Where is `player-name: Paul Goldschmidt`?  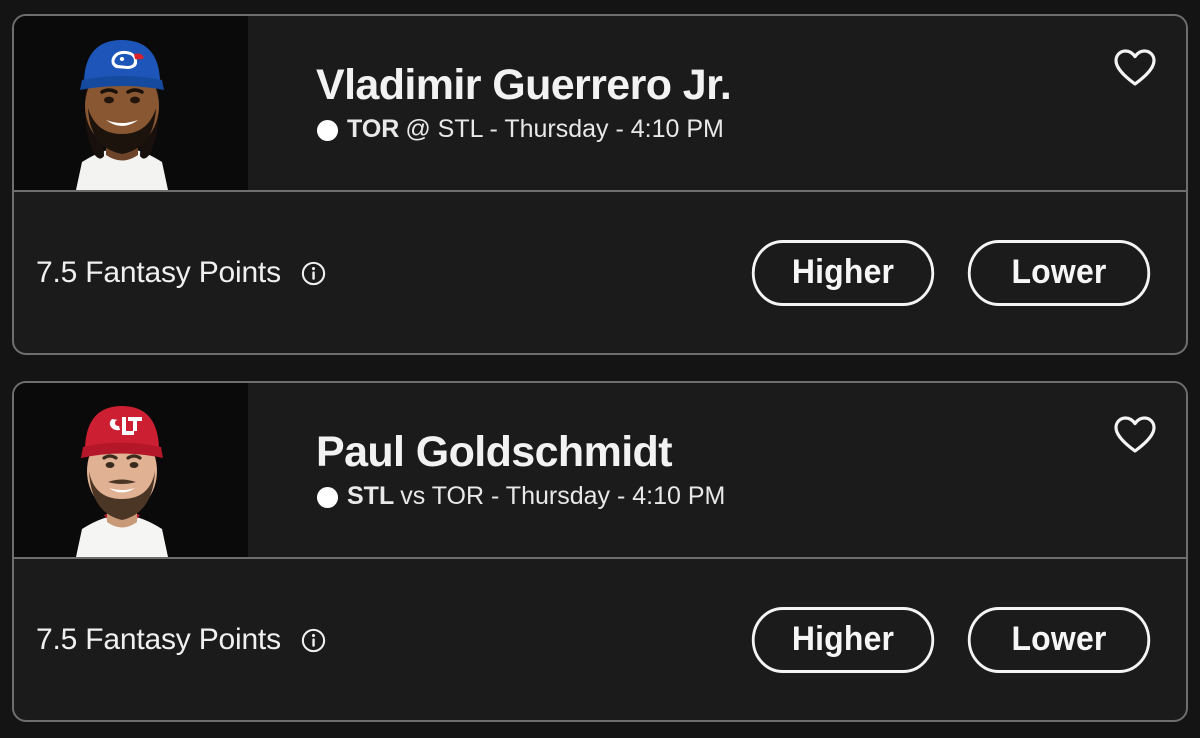
player-name: Paul Goldschmidt is located at coordinates (494, 452).